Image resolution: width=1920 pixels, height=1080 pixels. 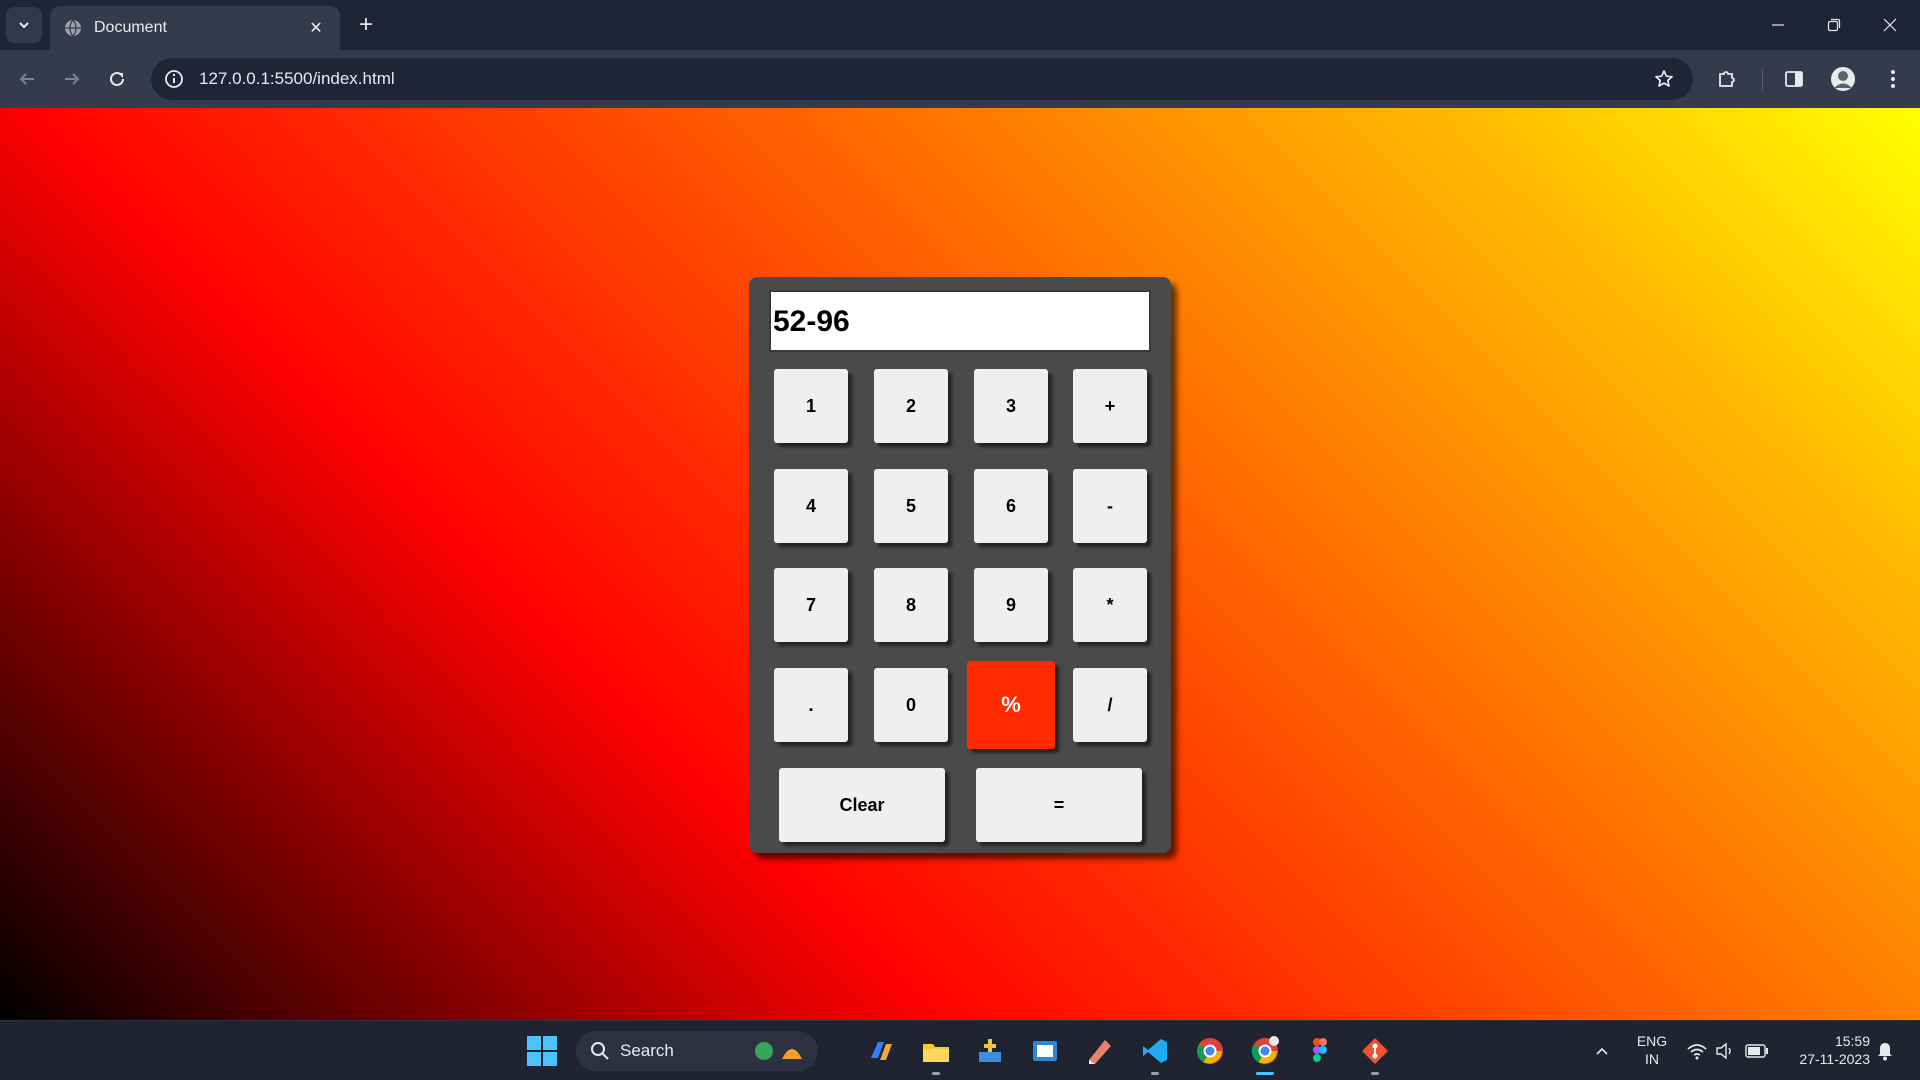 I want to click on restore-icon, so click(x=1834, y=25).